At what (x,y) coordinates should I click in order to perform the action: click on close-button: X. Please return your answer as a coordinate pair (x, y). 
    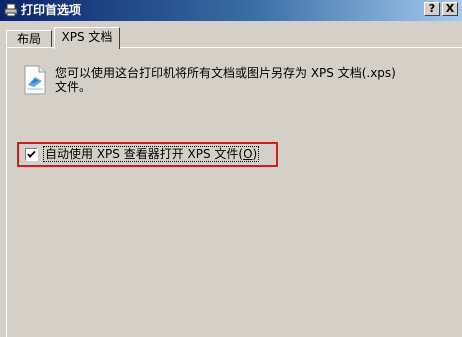
    Looking at the image, I should click on (450, 9).